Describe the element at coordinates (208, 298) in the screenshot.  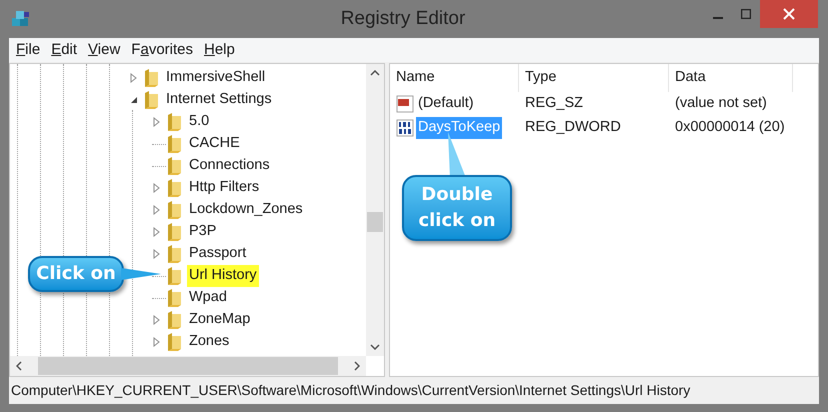
I see `tree-item: Wpad` at that location.